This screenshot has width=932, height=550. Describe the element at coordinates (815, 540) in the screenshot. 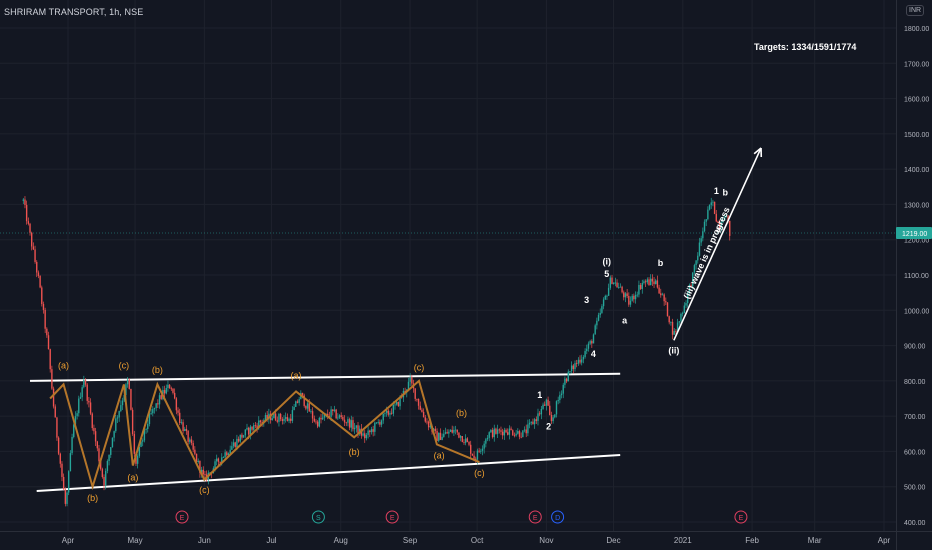

I see `x-tick-label: Mar` at that location.